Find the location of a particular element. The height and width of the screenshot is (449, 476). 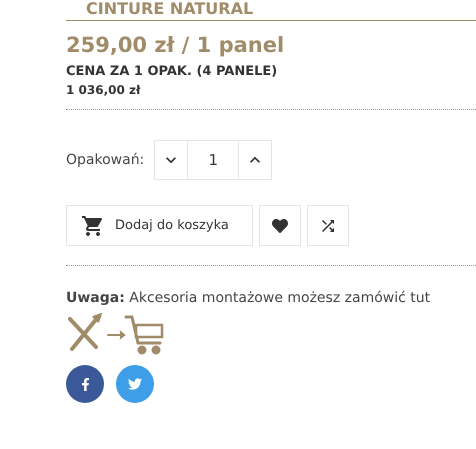

compare-button is located at coordinates (328, 225).